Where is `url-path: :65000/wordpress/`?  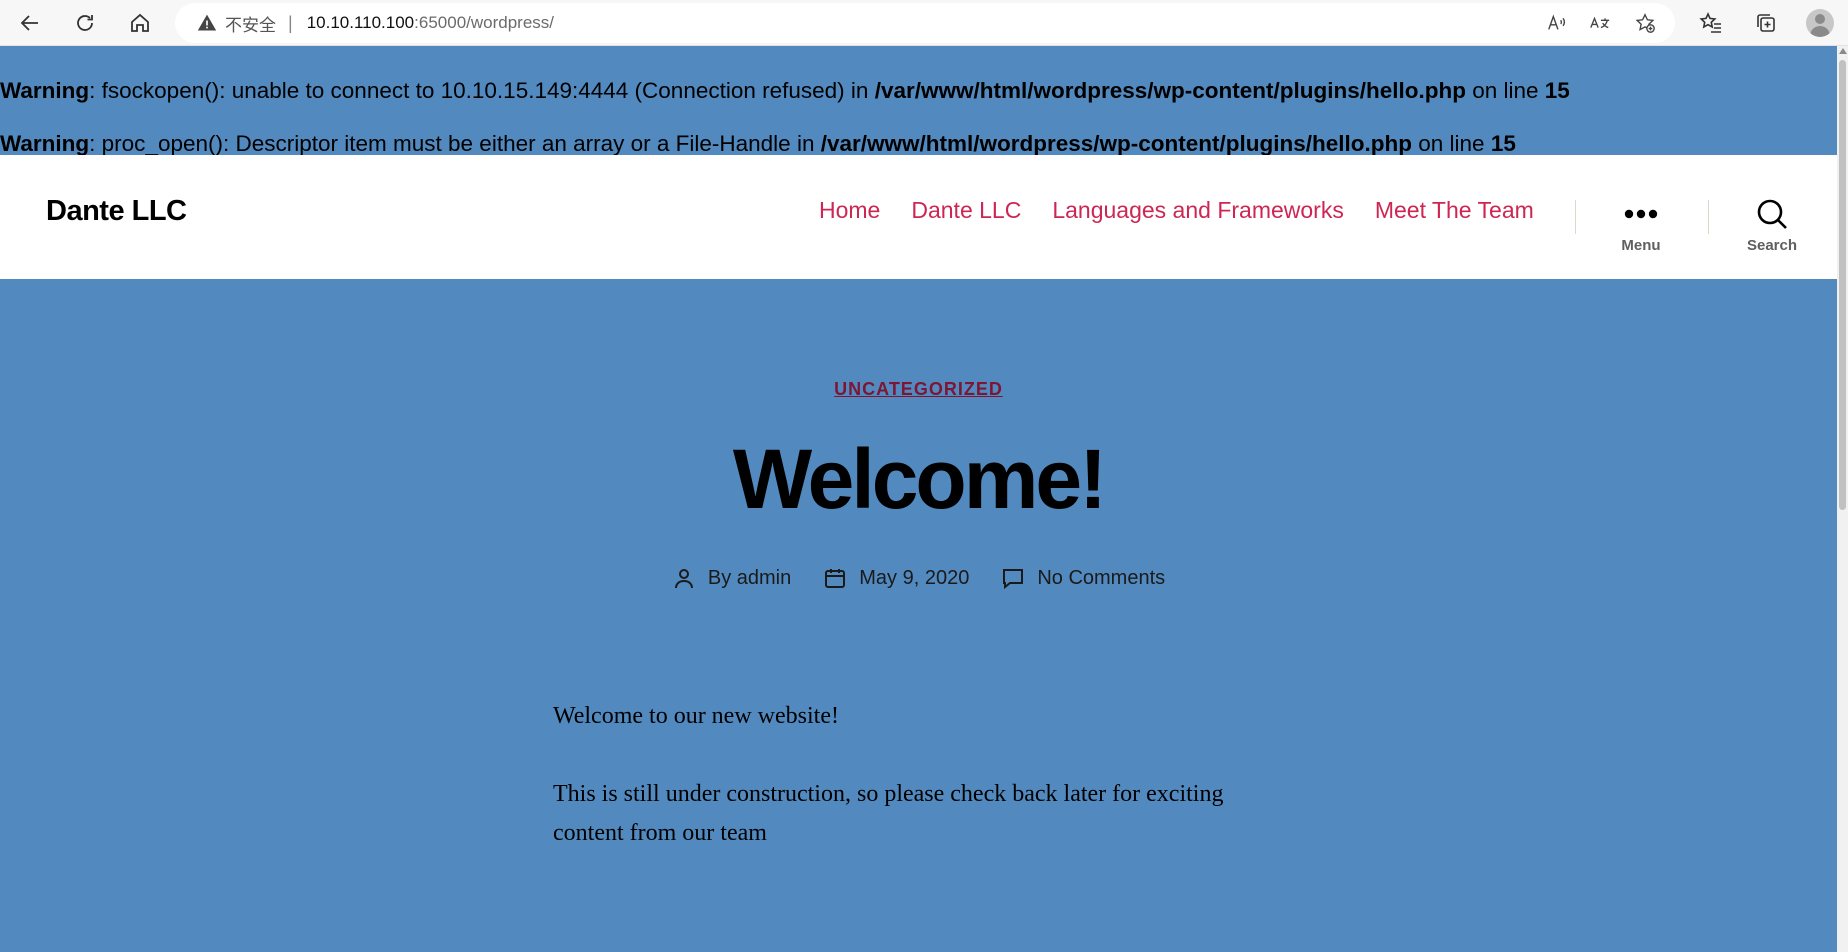
url-path: :65000/wordpress/ is located at coordinates (484, 22).